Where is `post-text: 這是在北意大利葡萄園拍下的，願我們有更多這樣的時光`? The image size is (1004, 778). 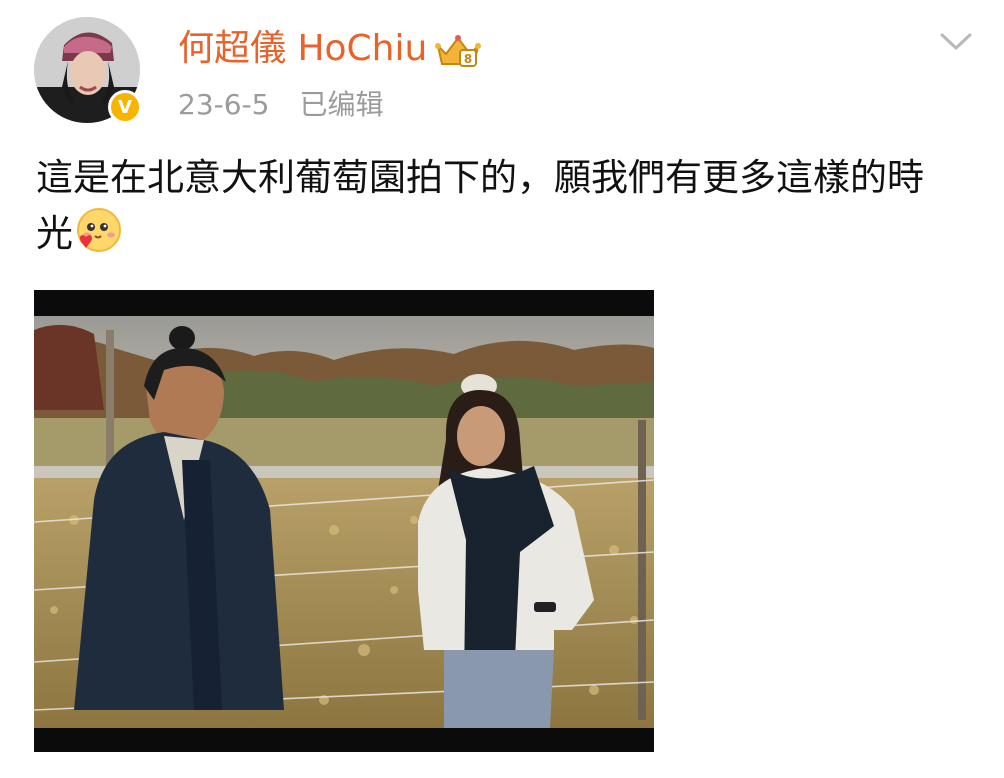
post-text: 這是在北意大利葡萄園拍下的，願我們有更多這樣的時光 is located at coordinates (496, 206).